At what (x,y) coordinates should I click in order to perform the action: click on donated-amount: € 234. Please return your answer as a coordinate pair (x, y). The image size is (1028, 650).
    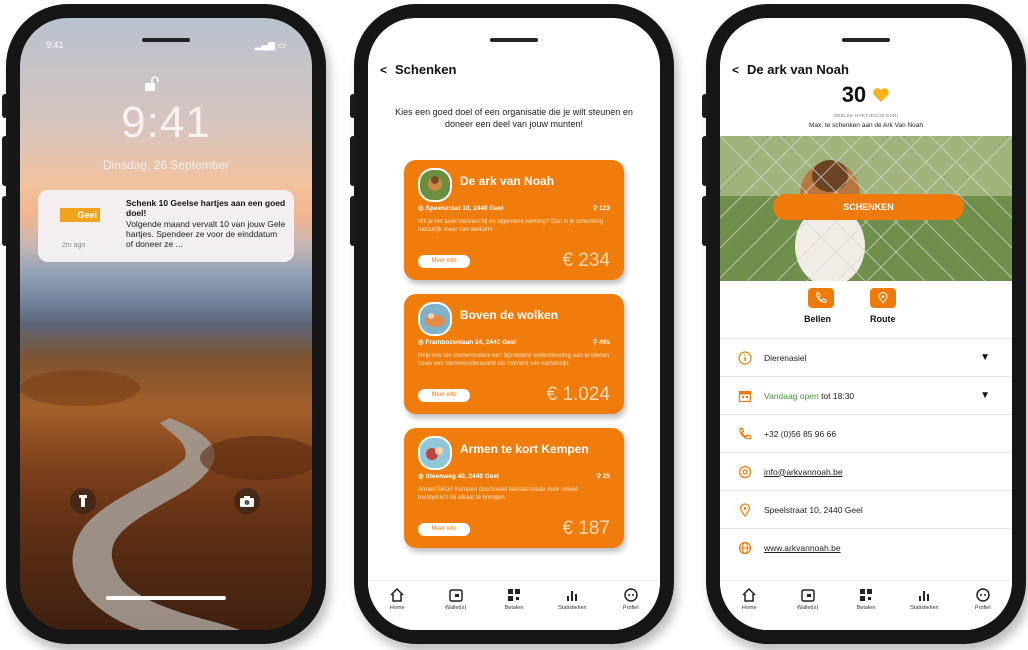
    Looking at the image, I should click on (586, 260).